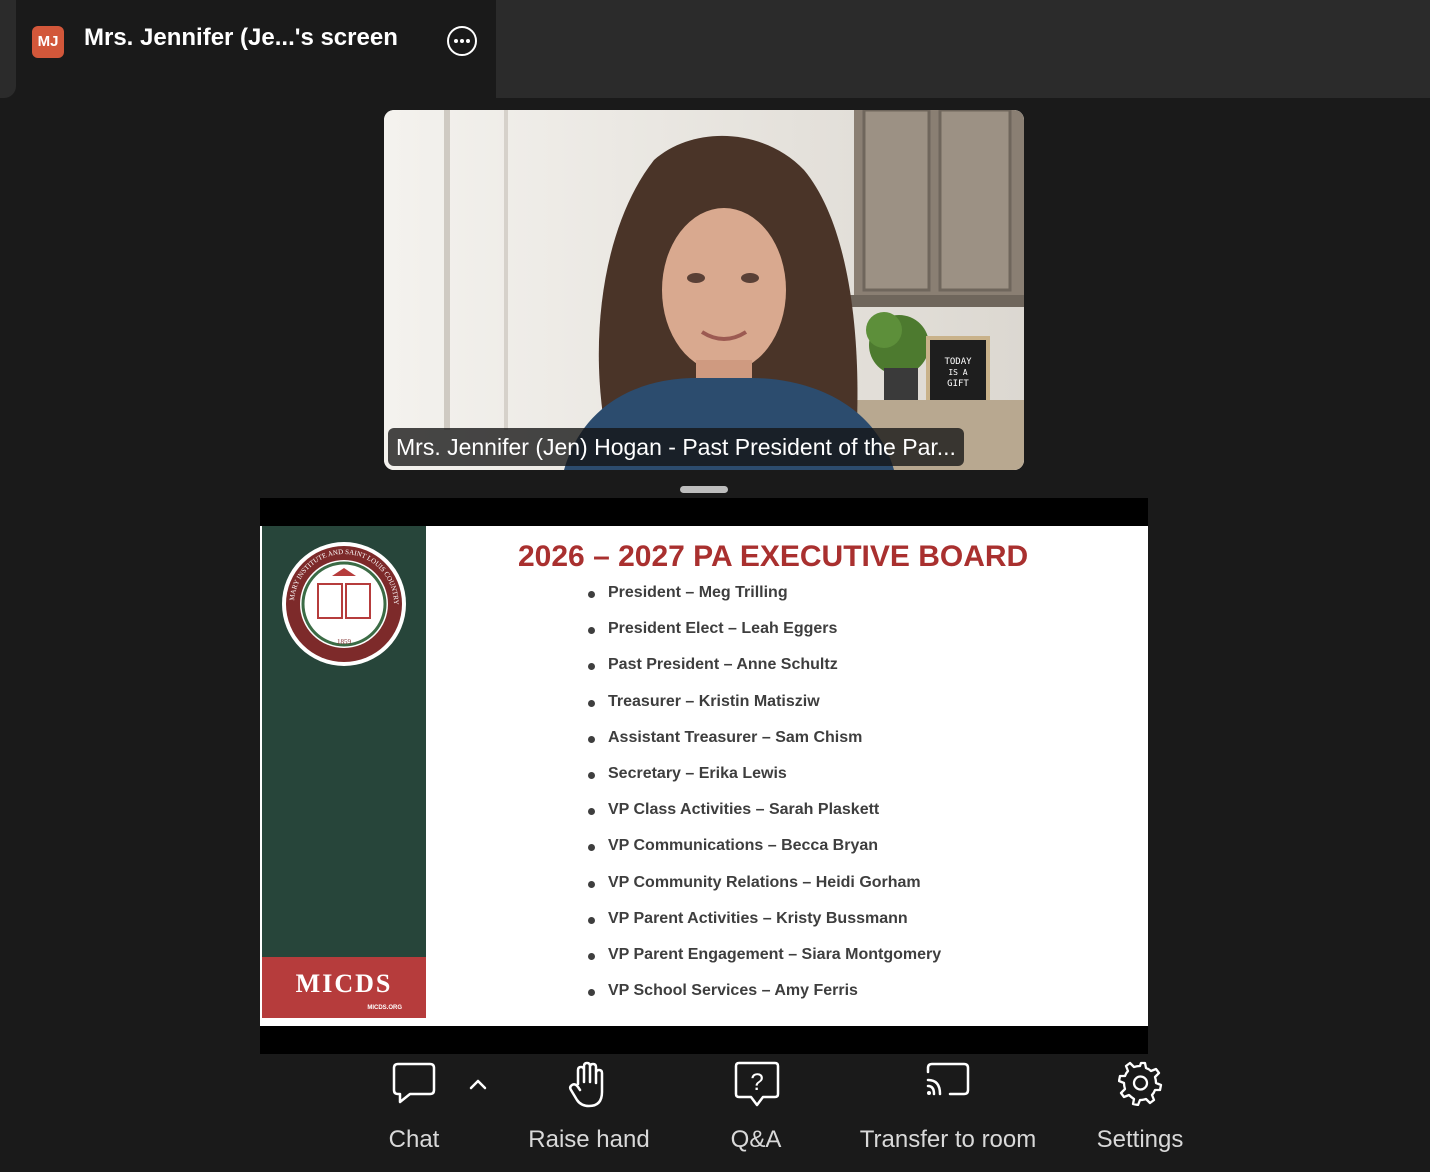 The height and width of the screenshot is (1172, 1430). Describe the element at coordinates (414, 1110) in the screenshot. I see `chat-button: Chat` at that location.